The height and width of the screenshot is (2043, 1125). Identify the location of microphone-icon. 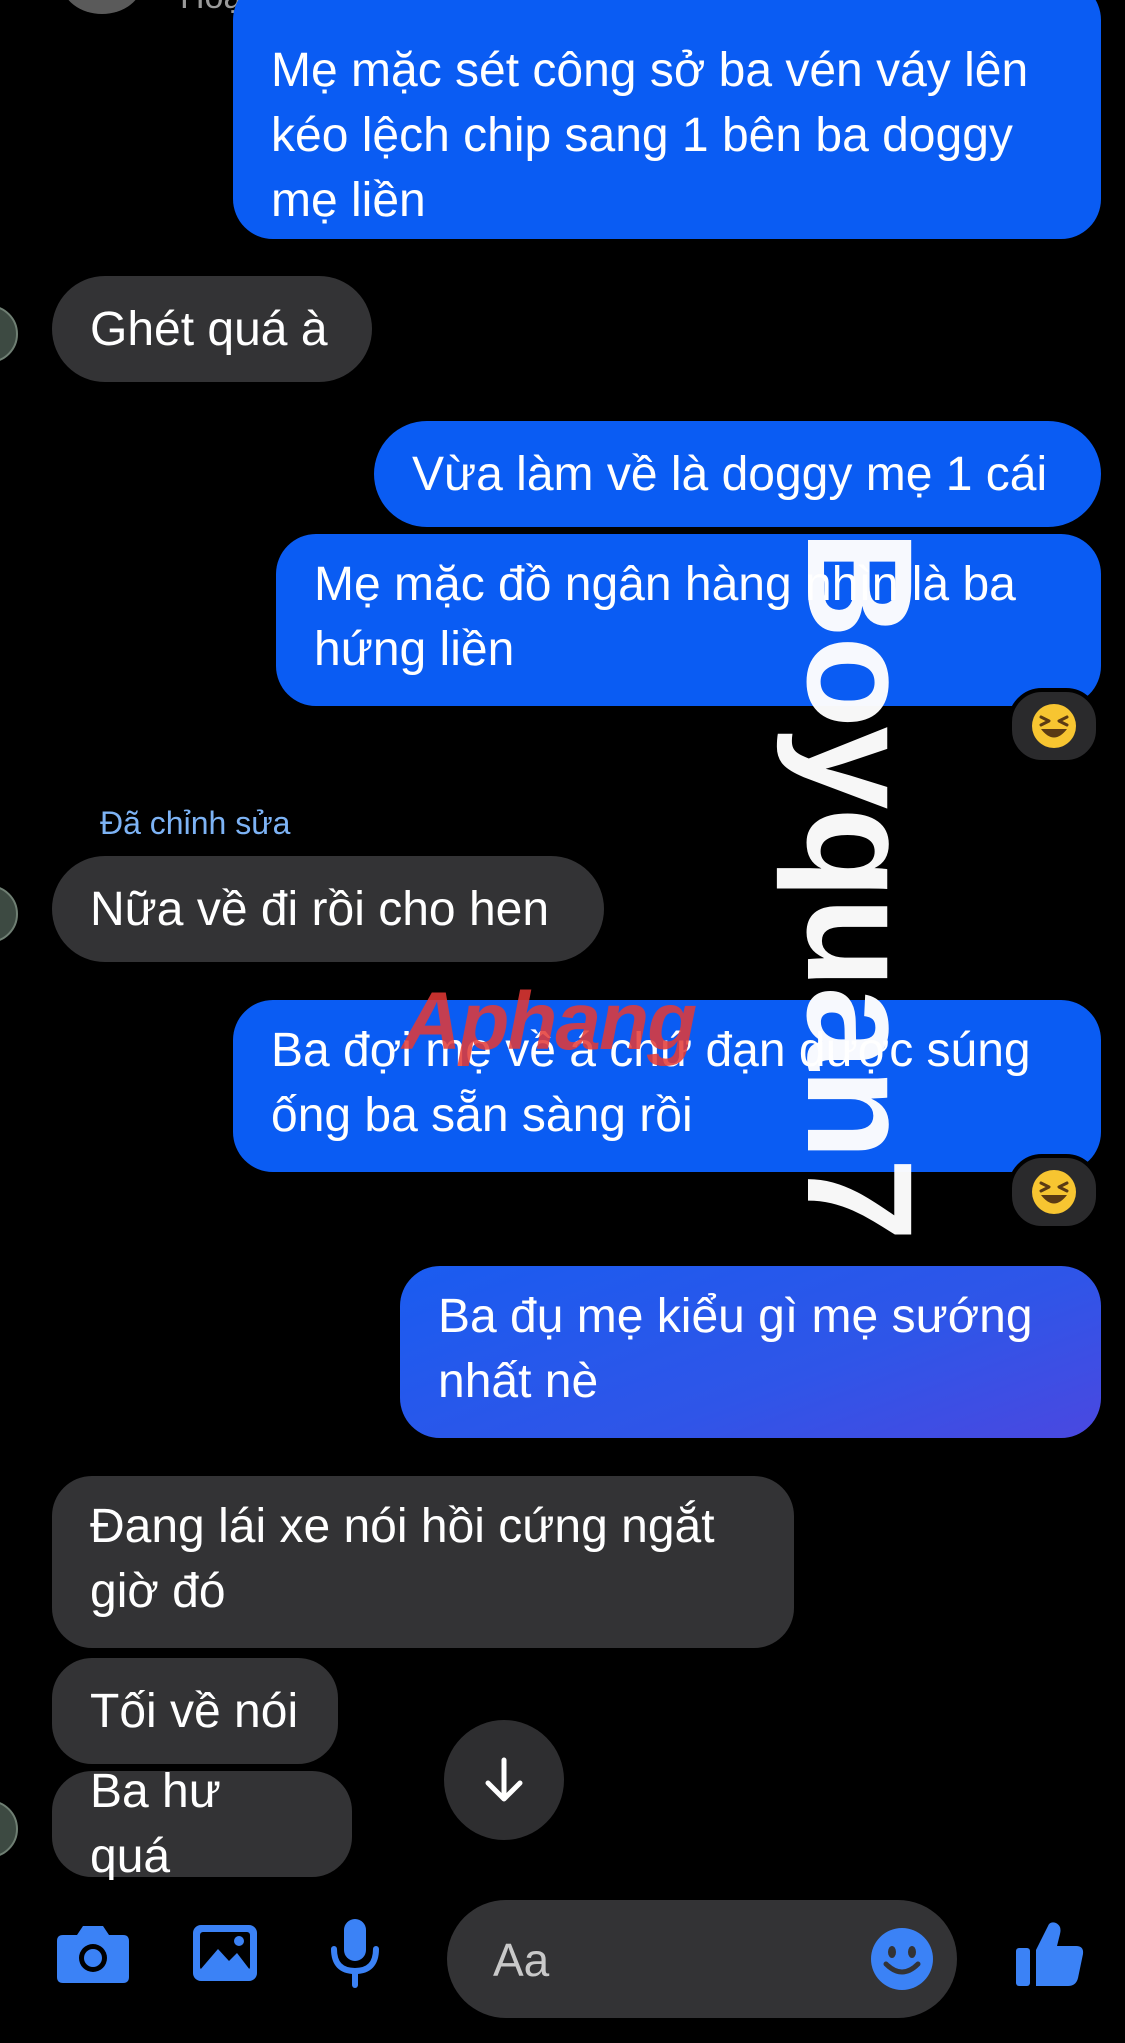
(355, 1953).